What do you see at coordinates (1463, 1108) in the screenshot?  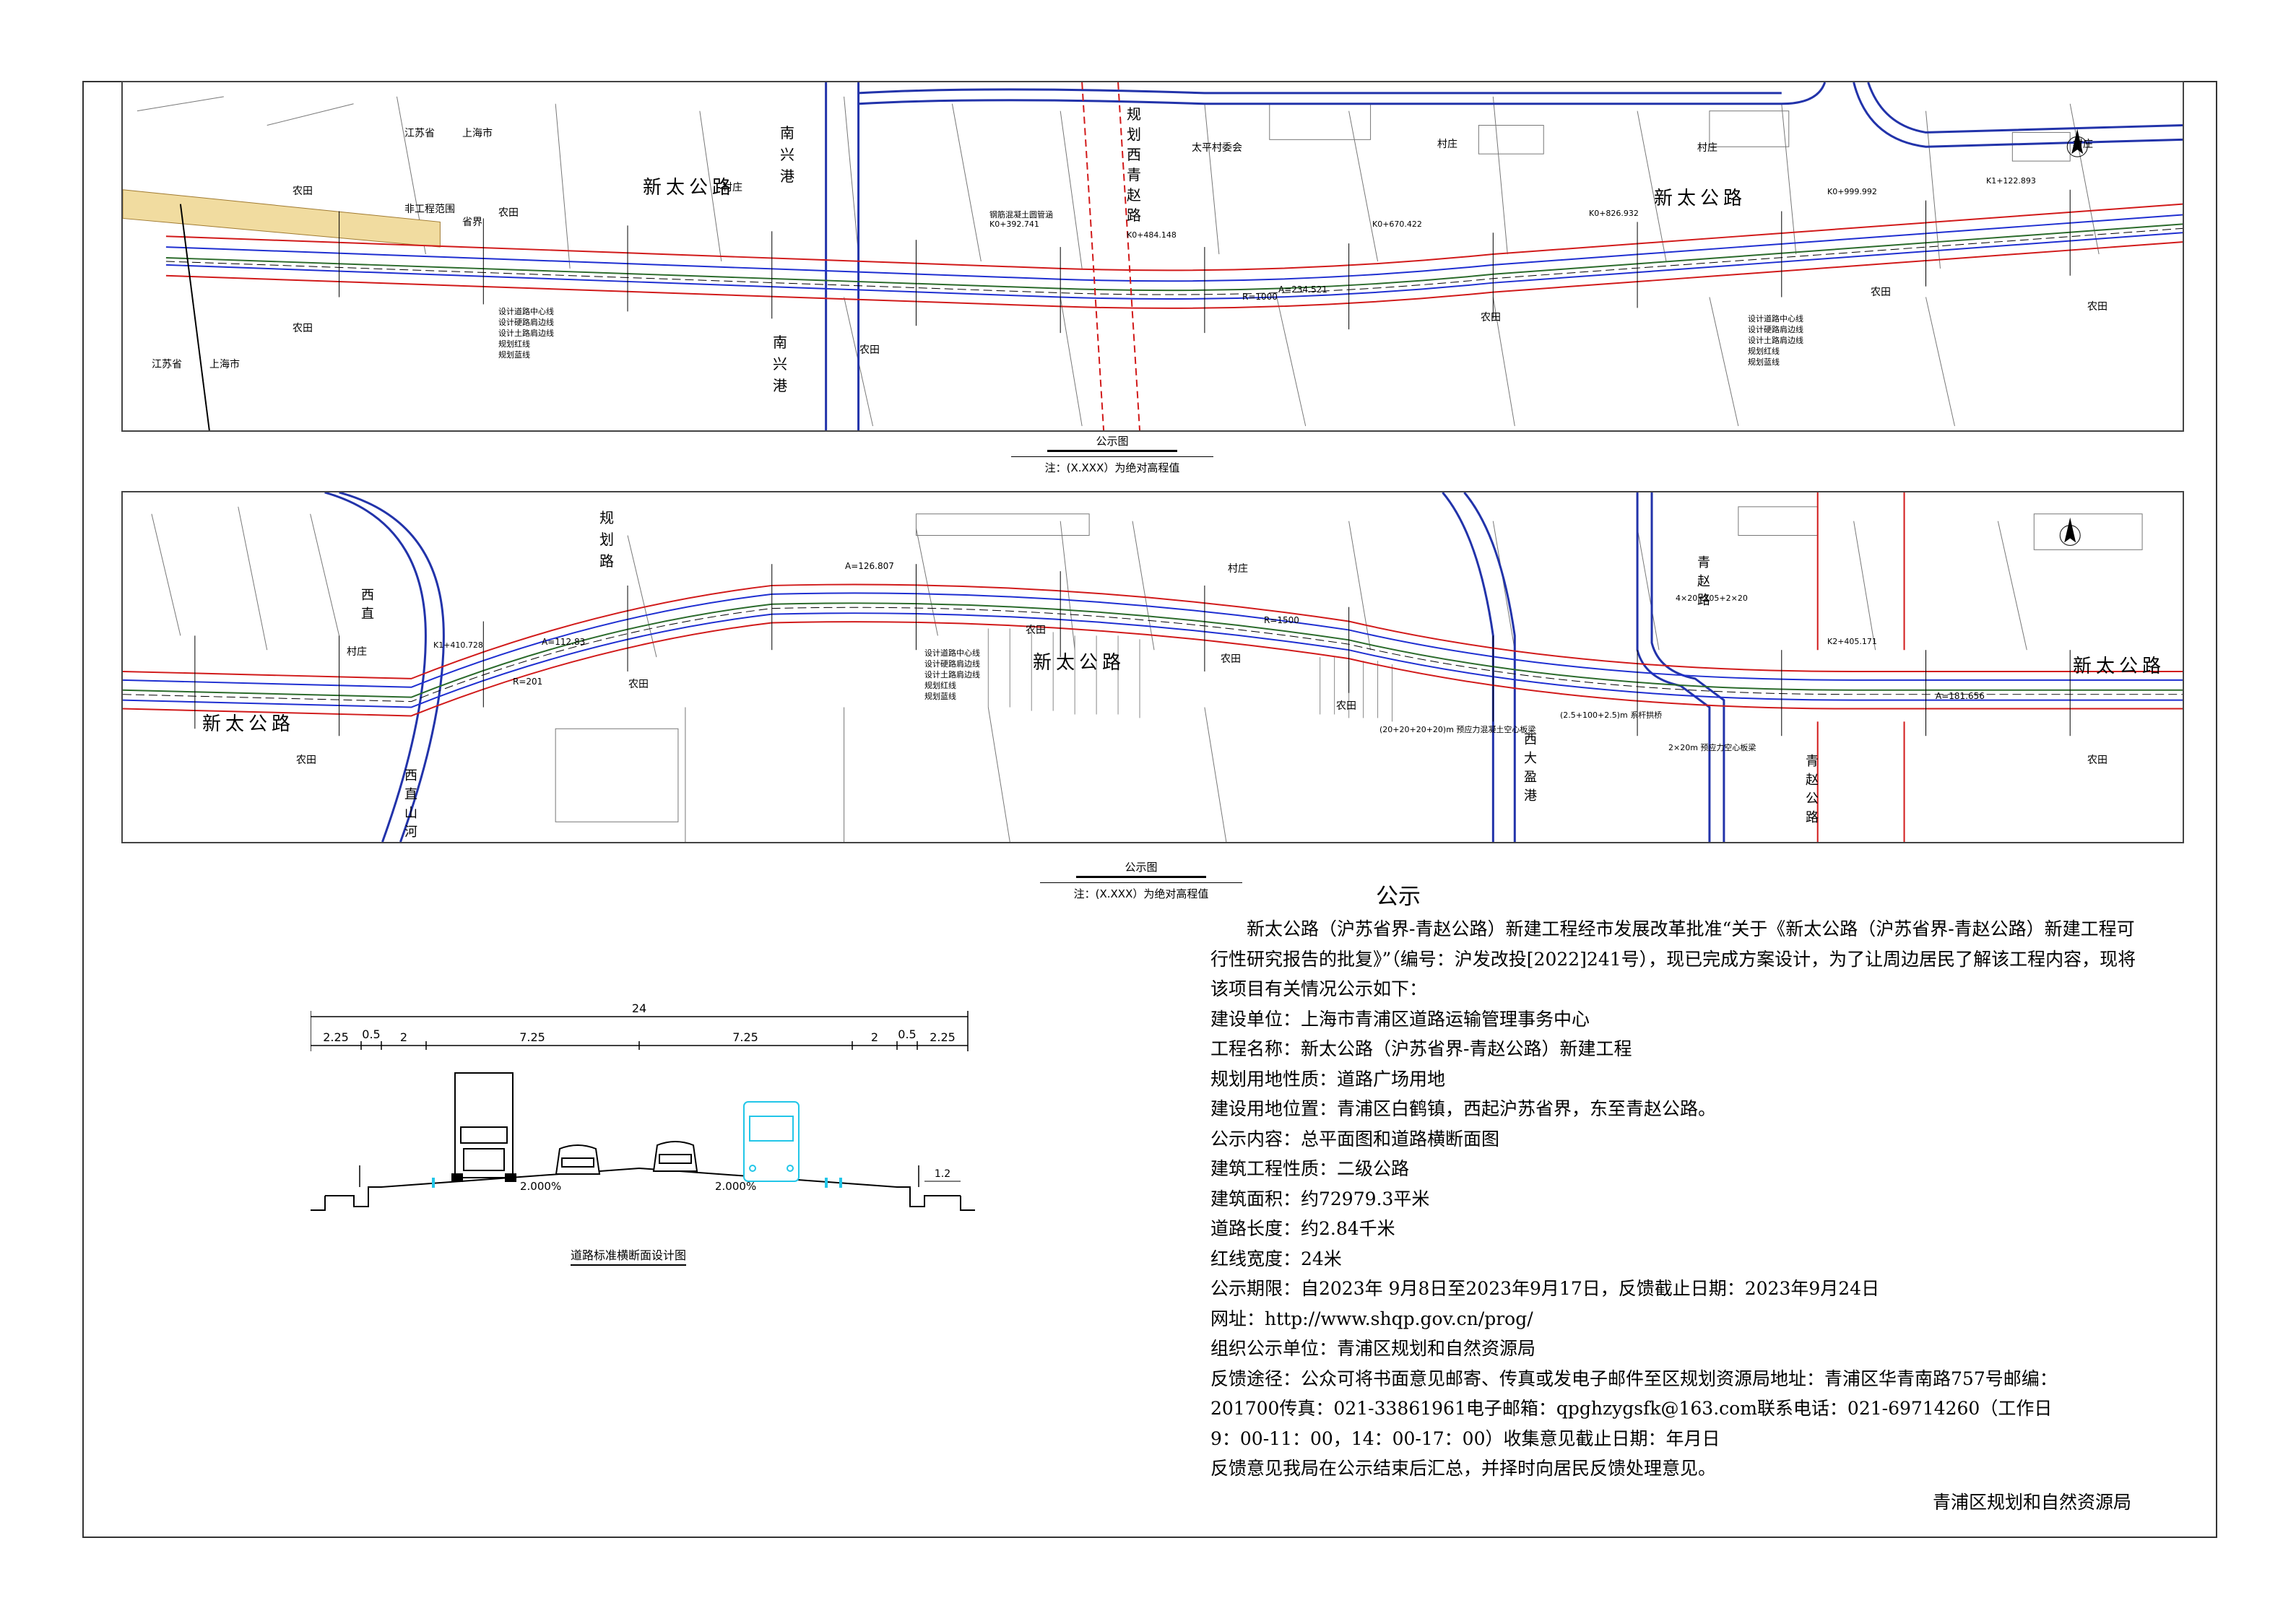 I see `notice-line: 建设用地位置：青浦区白鹤镇，西起沪苏省界，东至青赵公路。` at bounding box center [1463, 1108].